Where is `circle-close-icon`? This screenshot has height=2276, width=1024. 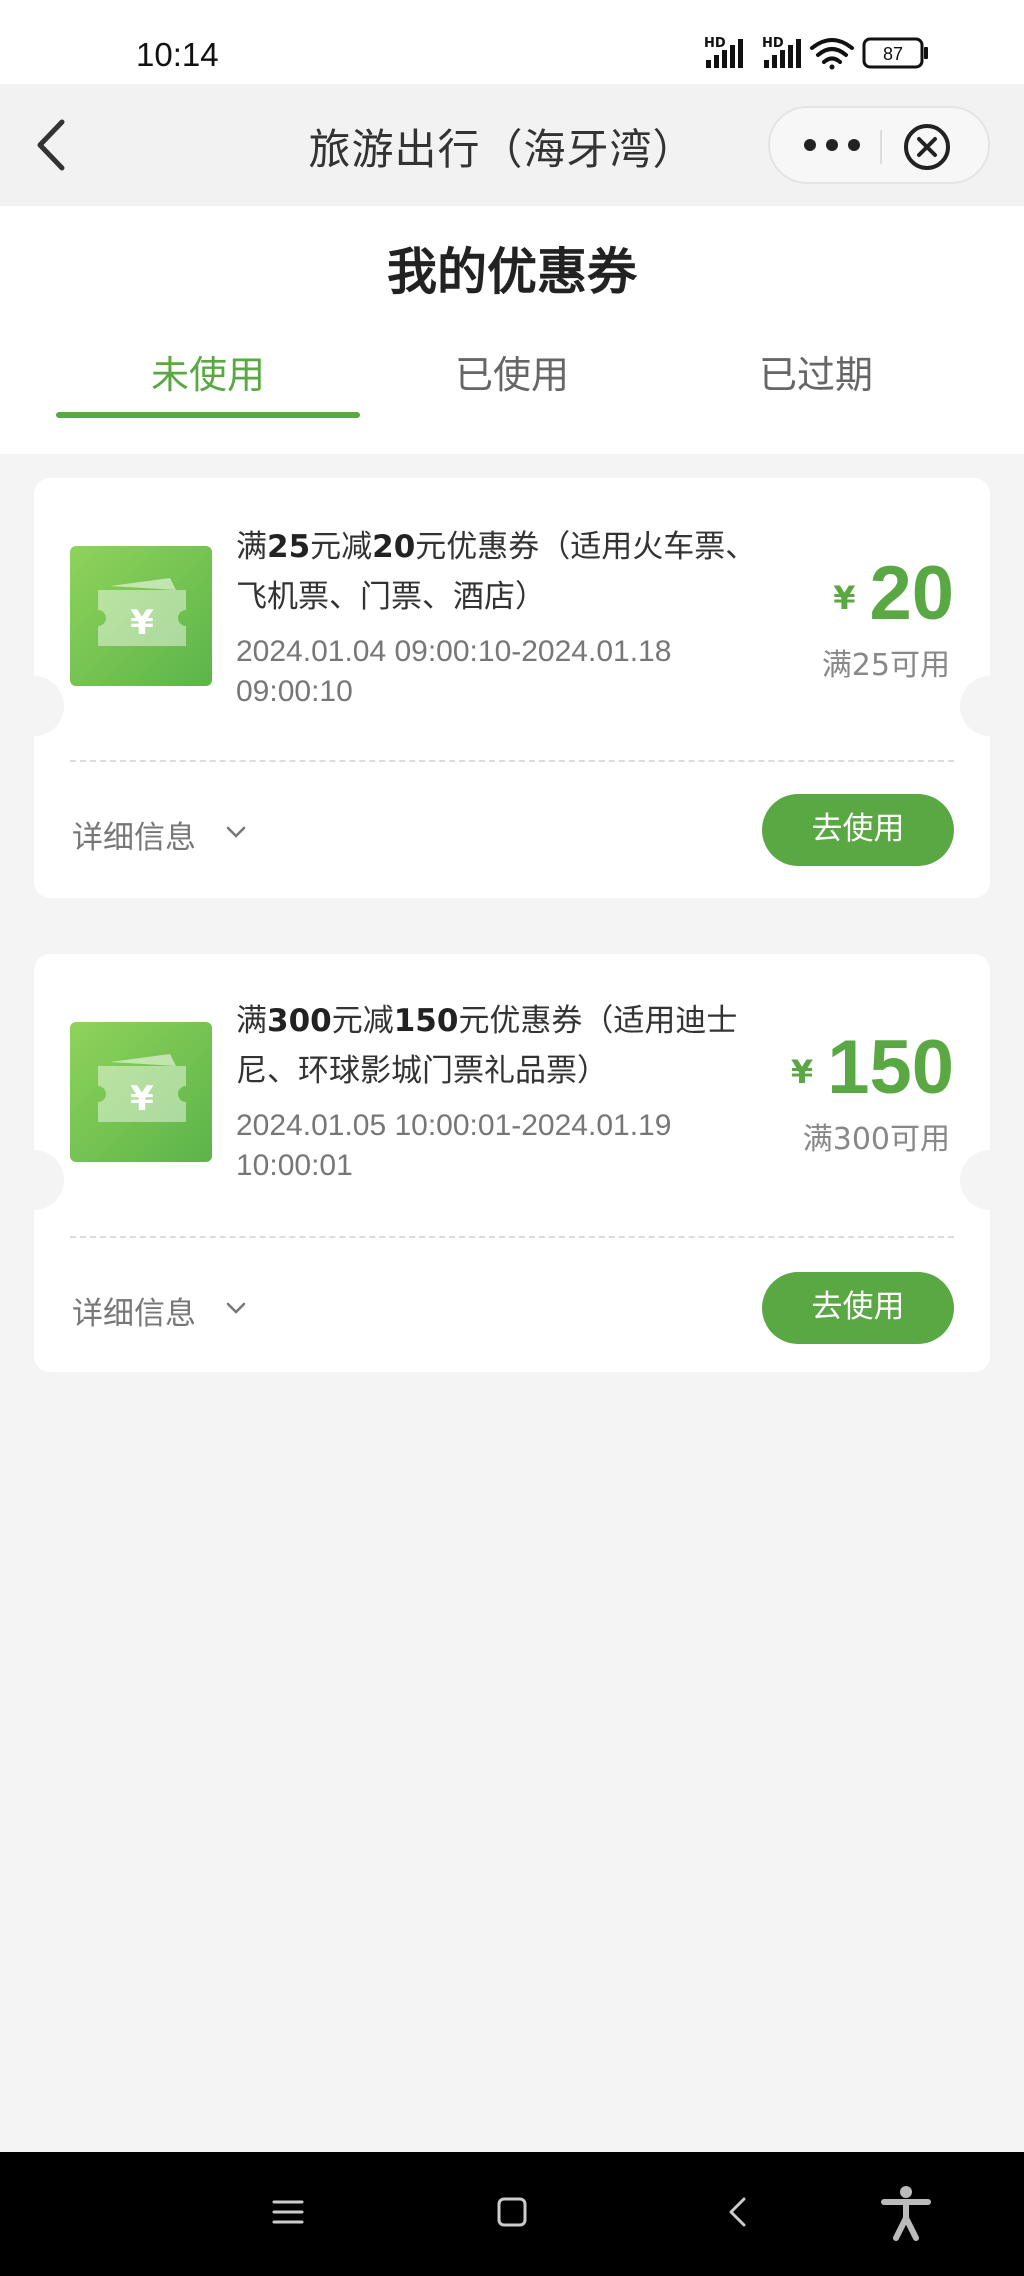
circle-close-icon is located at coordinates (927, 147).